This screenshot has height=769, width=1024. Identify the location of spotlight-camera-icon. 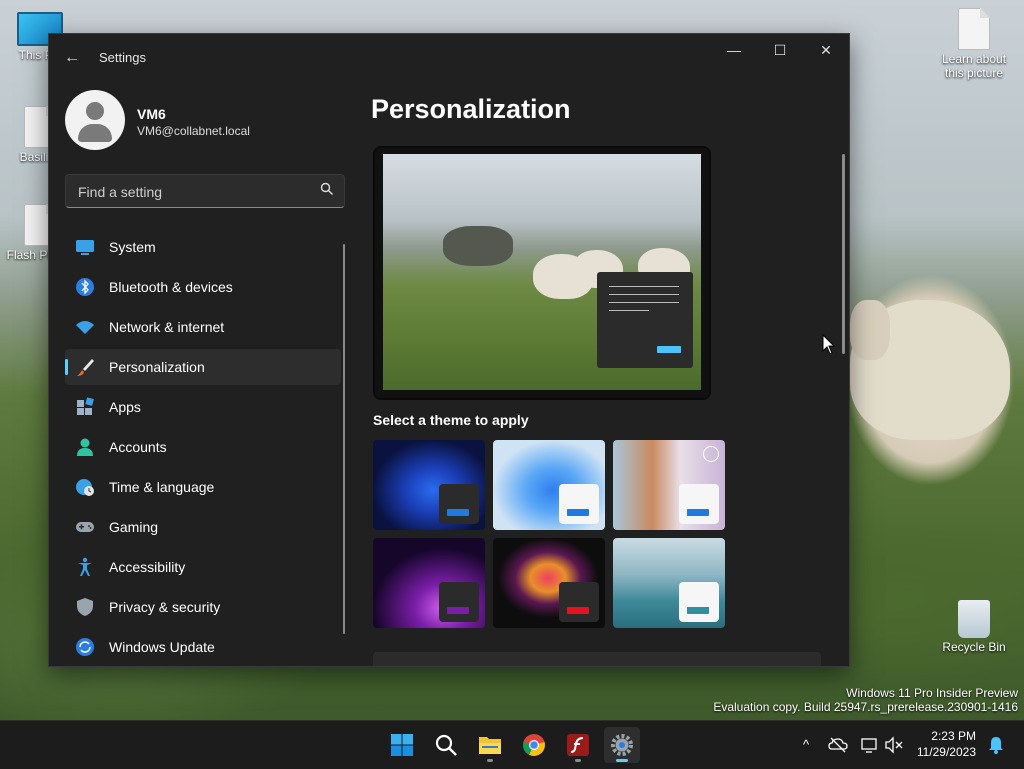
(711, 454).